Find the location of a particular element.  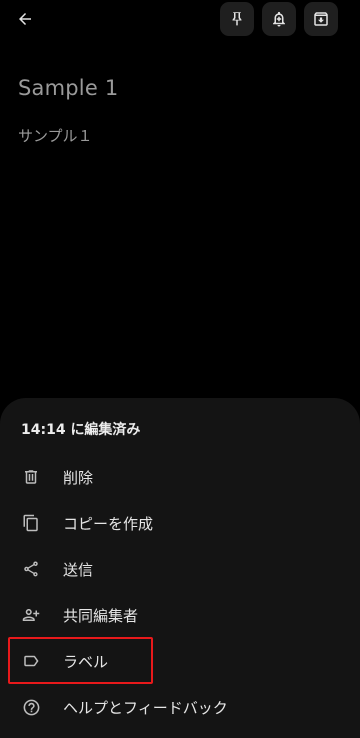

menu-item-help-feedback: ヘルプとフィードバック is located at coordinates (180, 707).